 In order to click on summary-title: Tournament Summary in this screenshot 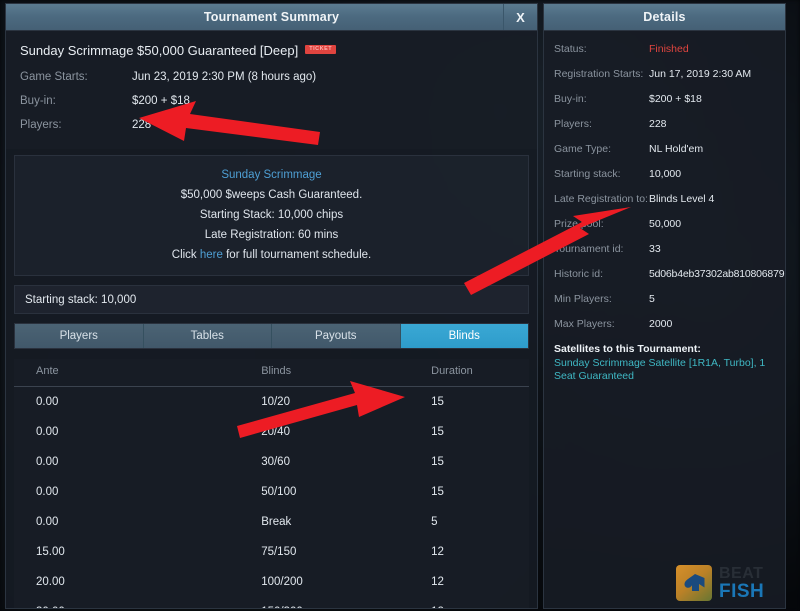, I will do `click(271, 17)`.